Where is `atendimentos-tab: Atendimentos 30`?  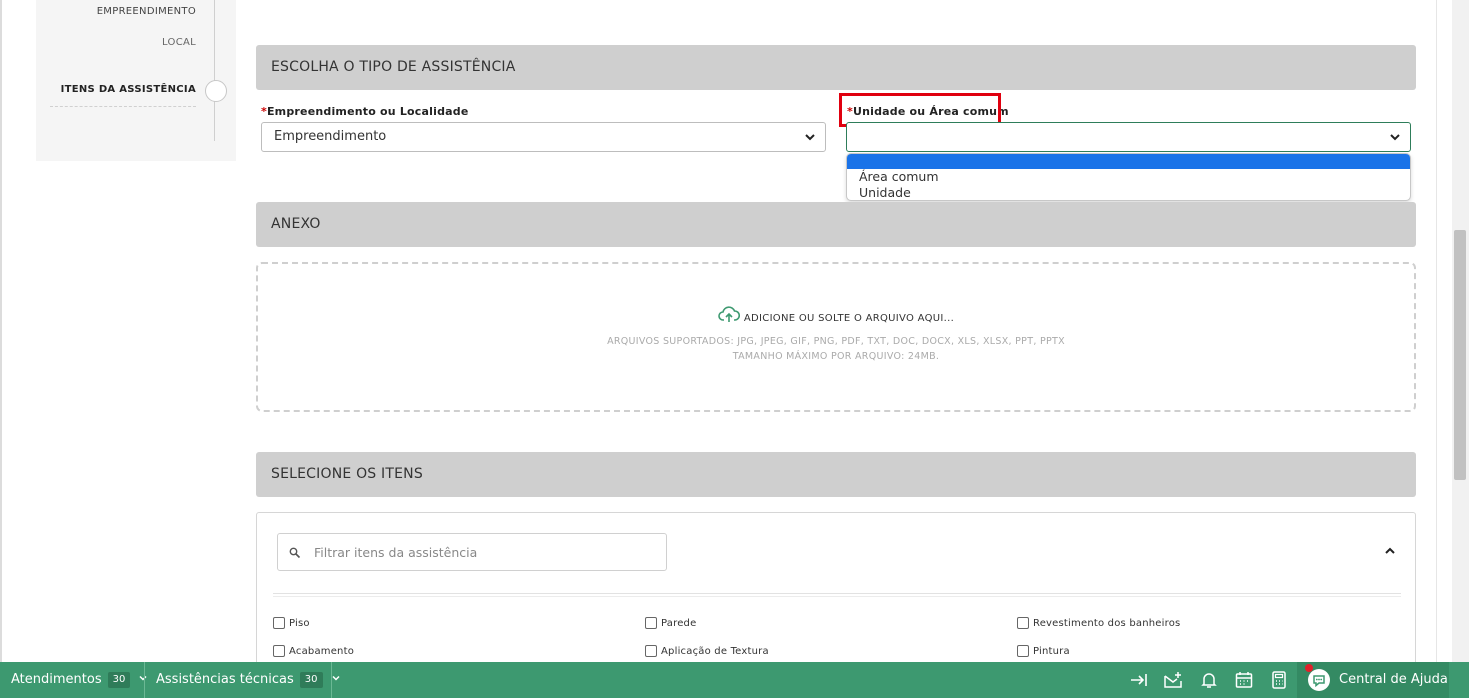
atendimentos-tab: Atendimentos 30 is located at coordinates (79, 680).